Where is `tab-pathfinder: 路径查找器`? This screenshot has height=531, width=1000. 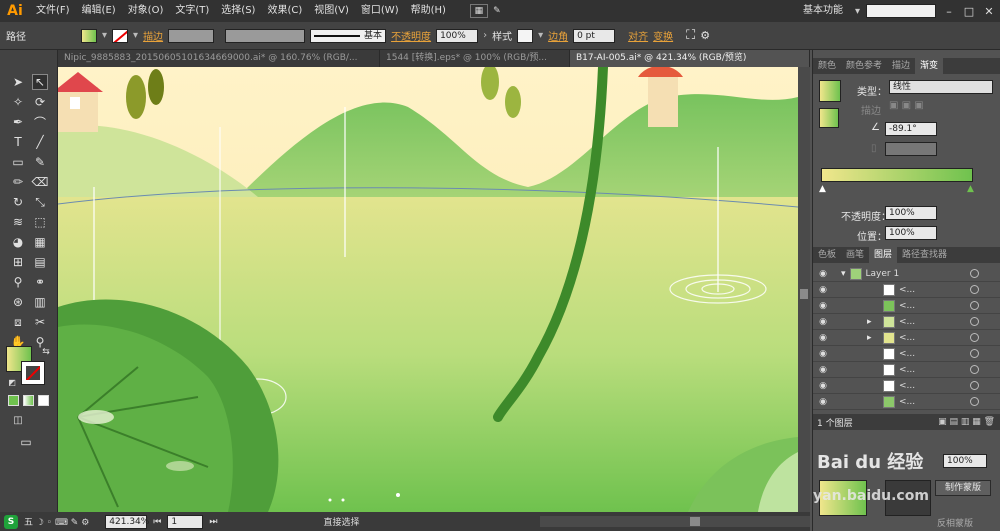
tab-pathfinder: 路径查找器 is located at coordinates (924, 255).